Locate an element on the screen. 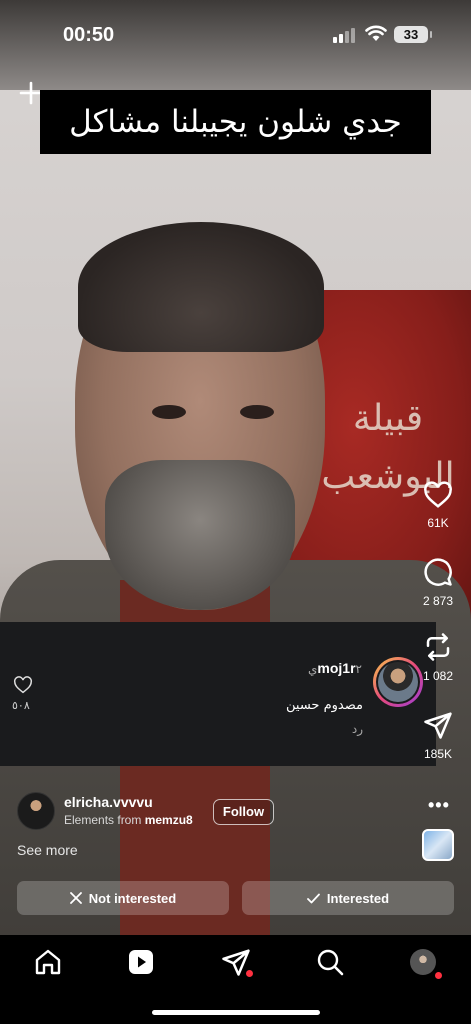 The height and width of the screenshot is (1024, 471). battery-indicator: 33 is located at coordinates (413, 34).